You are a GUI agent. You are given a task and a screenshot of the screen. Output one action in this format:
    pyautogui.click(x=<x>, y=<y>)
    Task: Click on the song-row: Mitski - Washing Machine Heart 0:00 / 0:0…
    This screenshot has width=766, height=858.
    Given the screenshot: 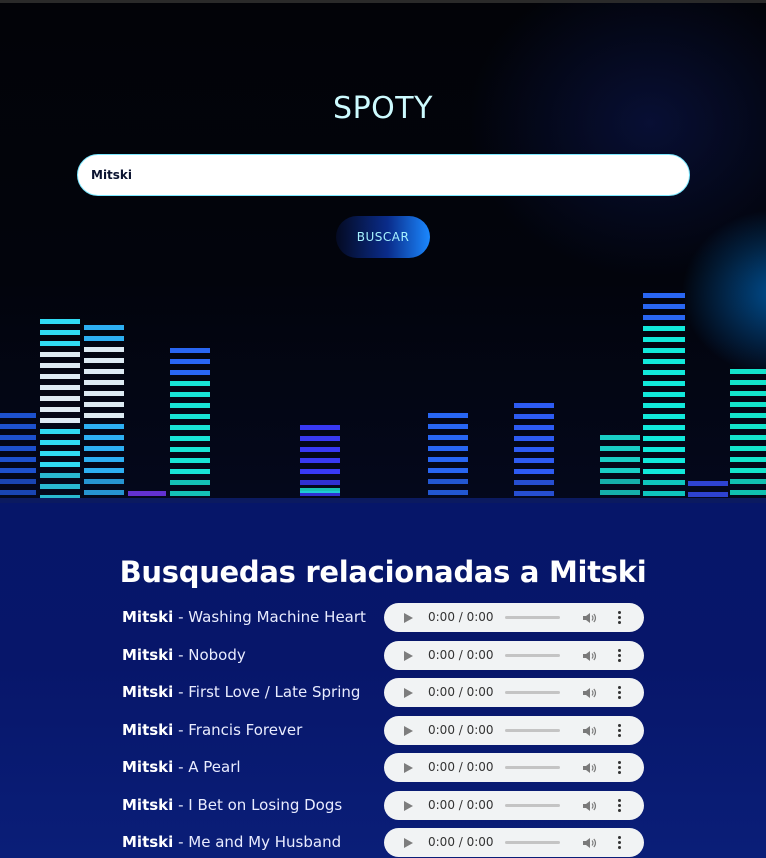 What is the action you would take?
    pyautogui.click(x=383, y=618)
    